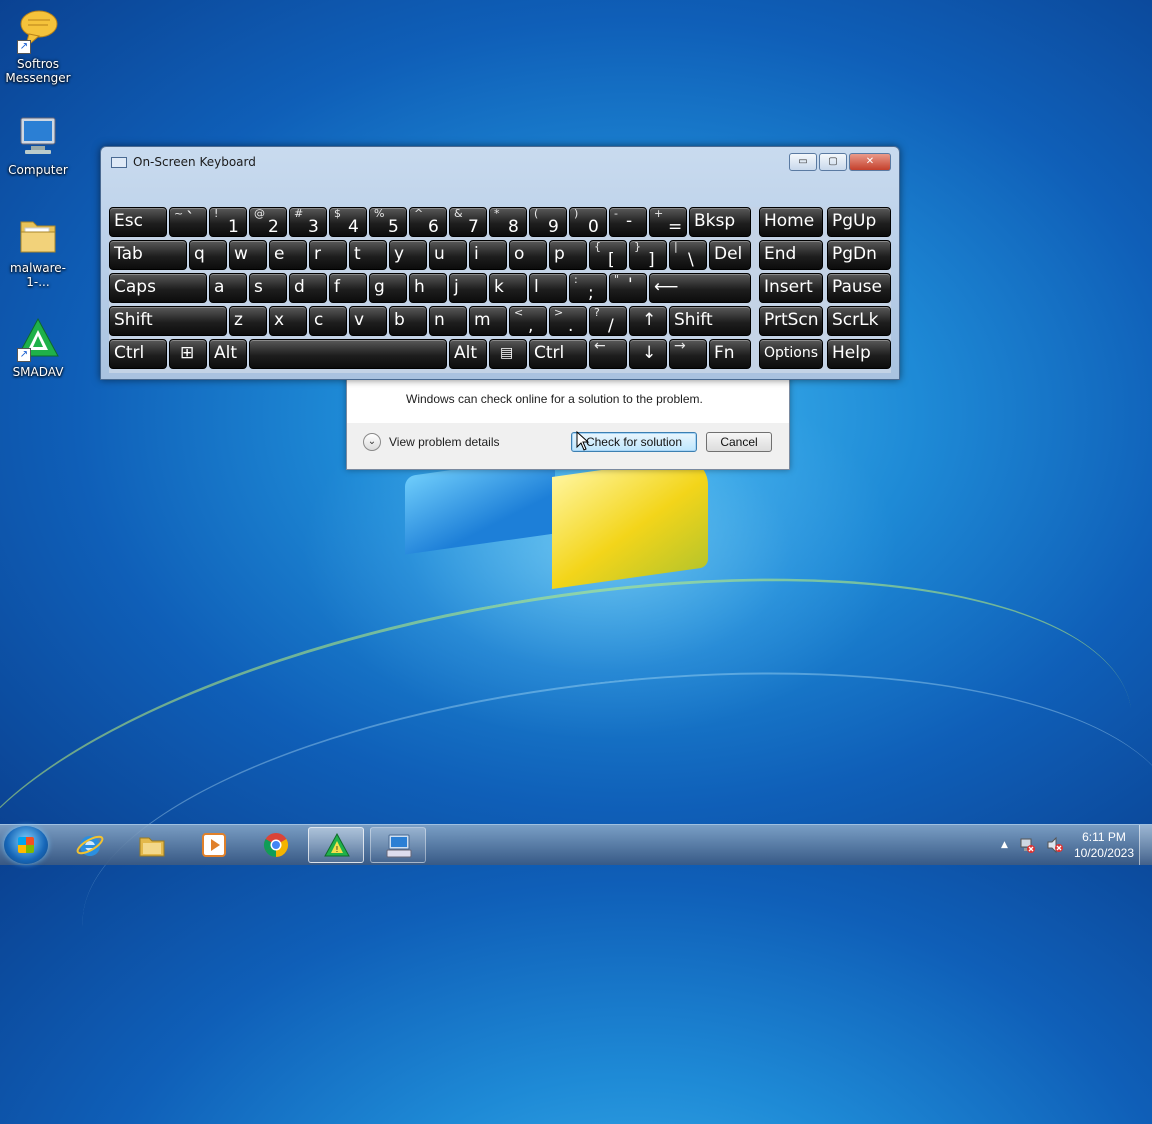  What do you see at coordinates (288, 321) in the screenshot?
I see `key-x: x` at bounding box center [288, 321].